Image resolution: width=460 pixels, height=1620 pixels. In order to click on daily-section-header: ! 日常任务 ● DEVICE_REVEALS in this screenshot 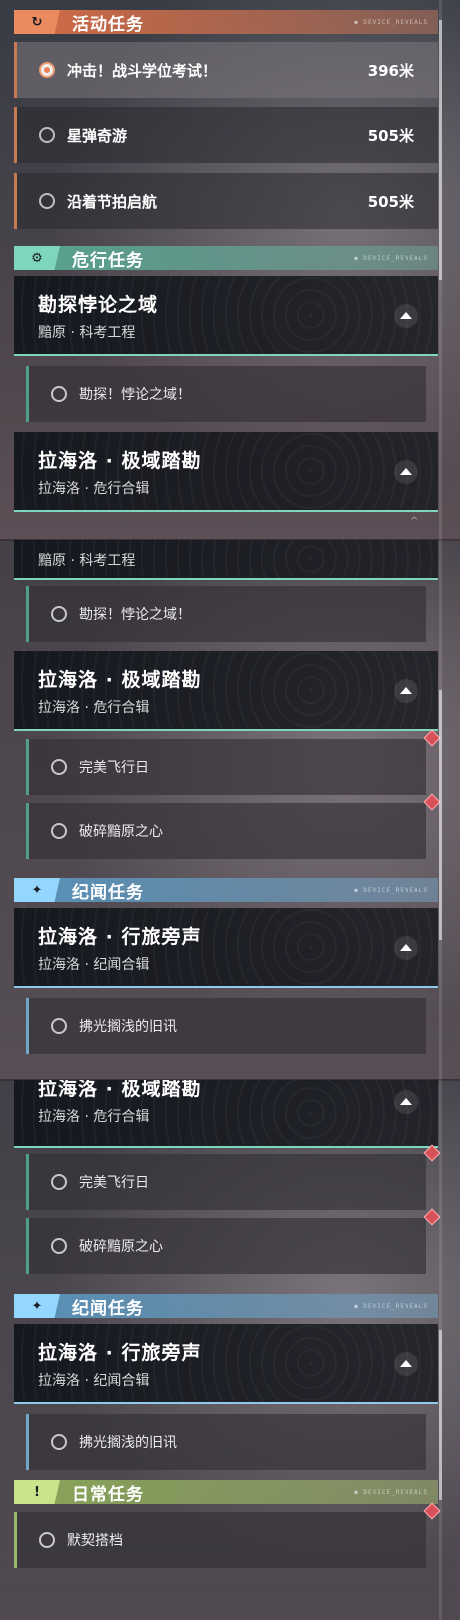, I will do `click(226, 1492)`.